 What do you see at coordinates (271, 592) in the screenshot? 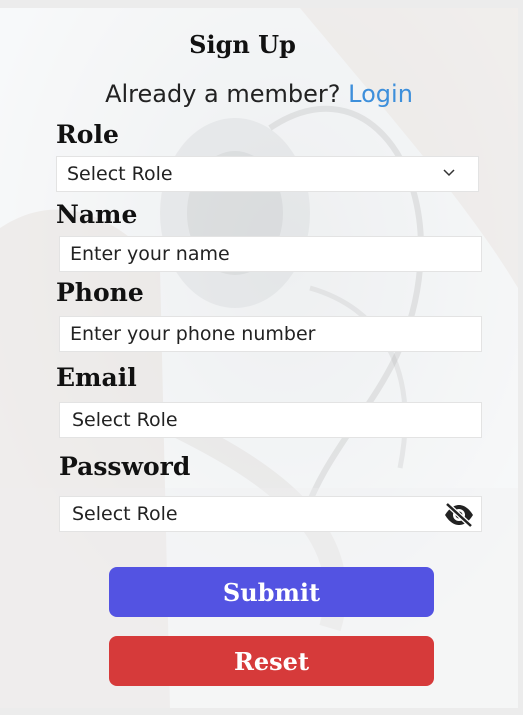
I see `submit-button: Submit` at bounding box center [271, 592].